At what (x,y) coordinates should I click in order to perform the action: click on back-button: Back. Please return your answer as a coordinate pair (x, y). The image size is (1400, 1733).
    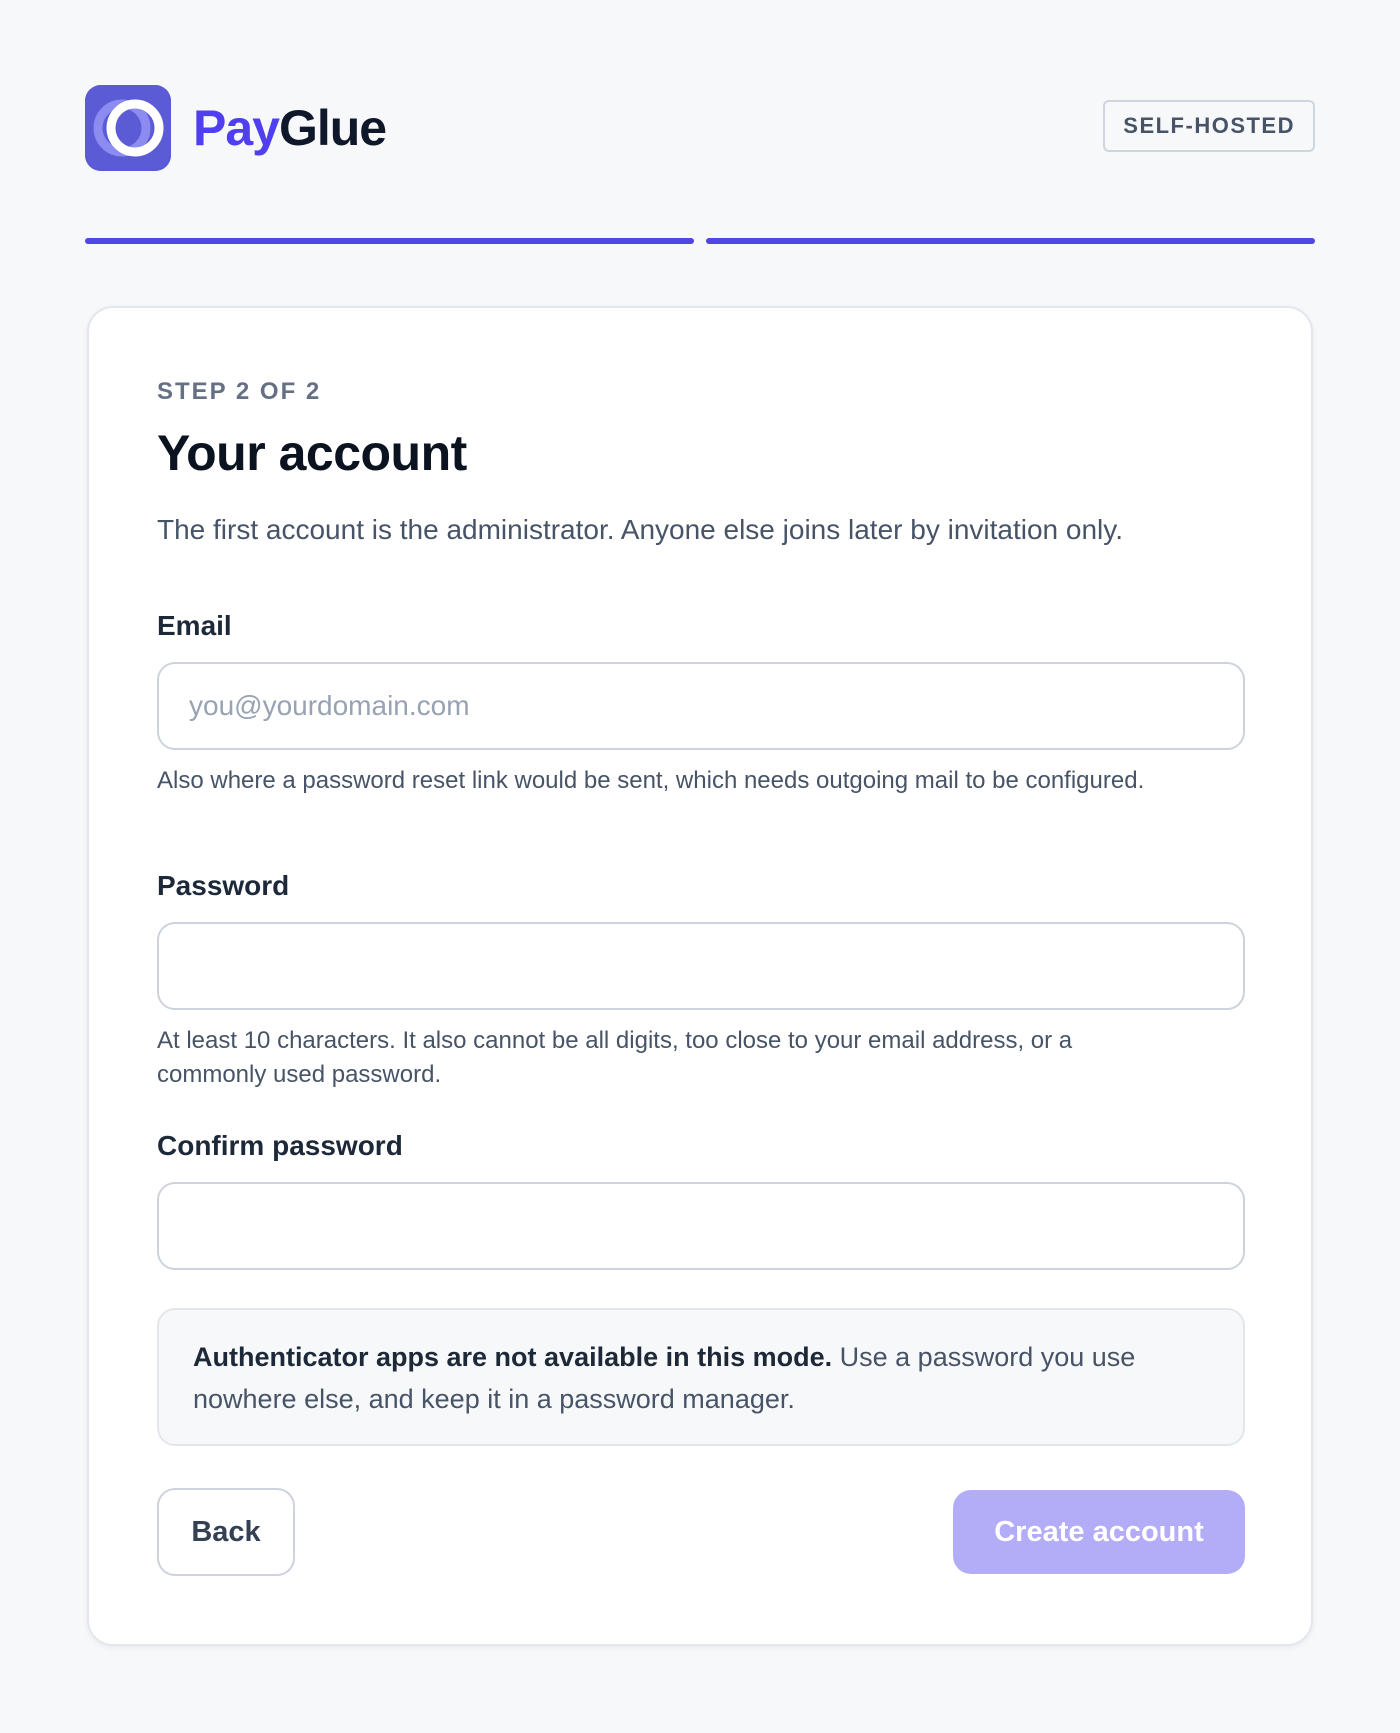
    Looking at the image, I should click on (226, 1532).